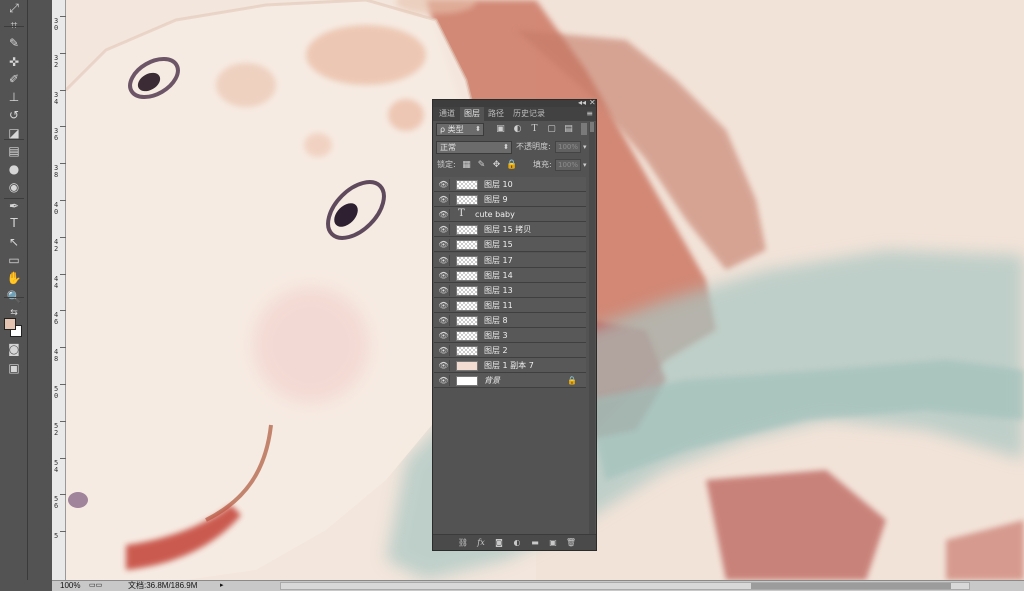 This screenshot has width=1024, height=591. Describe the element at coordinates (571, 543) in the screenshot. I see `delete-layer-icon: 🗑` at that location.